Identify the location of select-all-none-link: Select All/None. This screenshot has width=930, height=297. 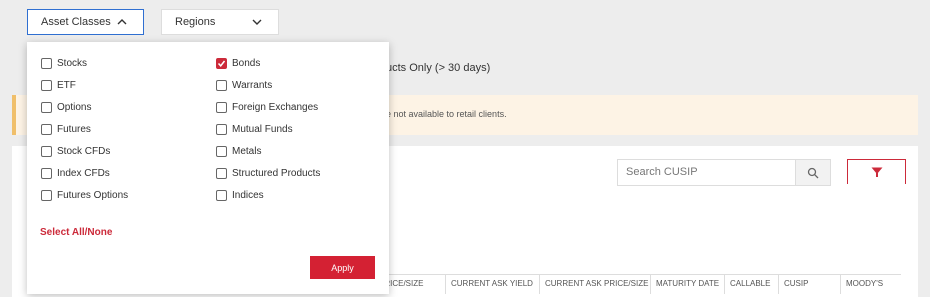
(76, 232).